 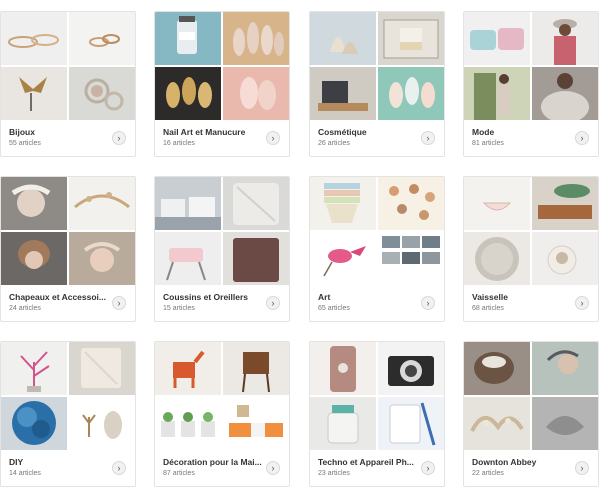 What do you see at coordinates (488, 473) in the screenshot?
I see `category-item-count: 22 articles` at bounding box center [488, 473].